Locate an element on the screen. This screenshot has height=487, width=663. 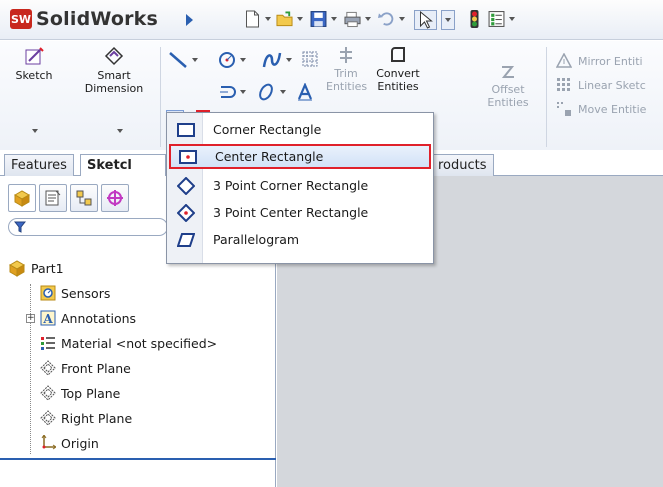
tree-item-origin: Origin is located at coordinates (69, 443).